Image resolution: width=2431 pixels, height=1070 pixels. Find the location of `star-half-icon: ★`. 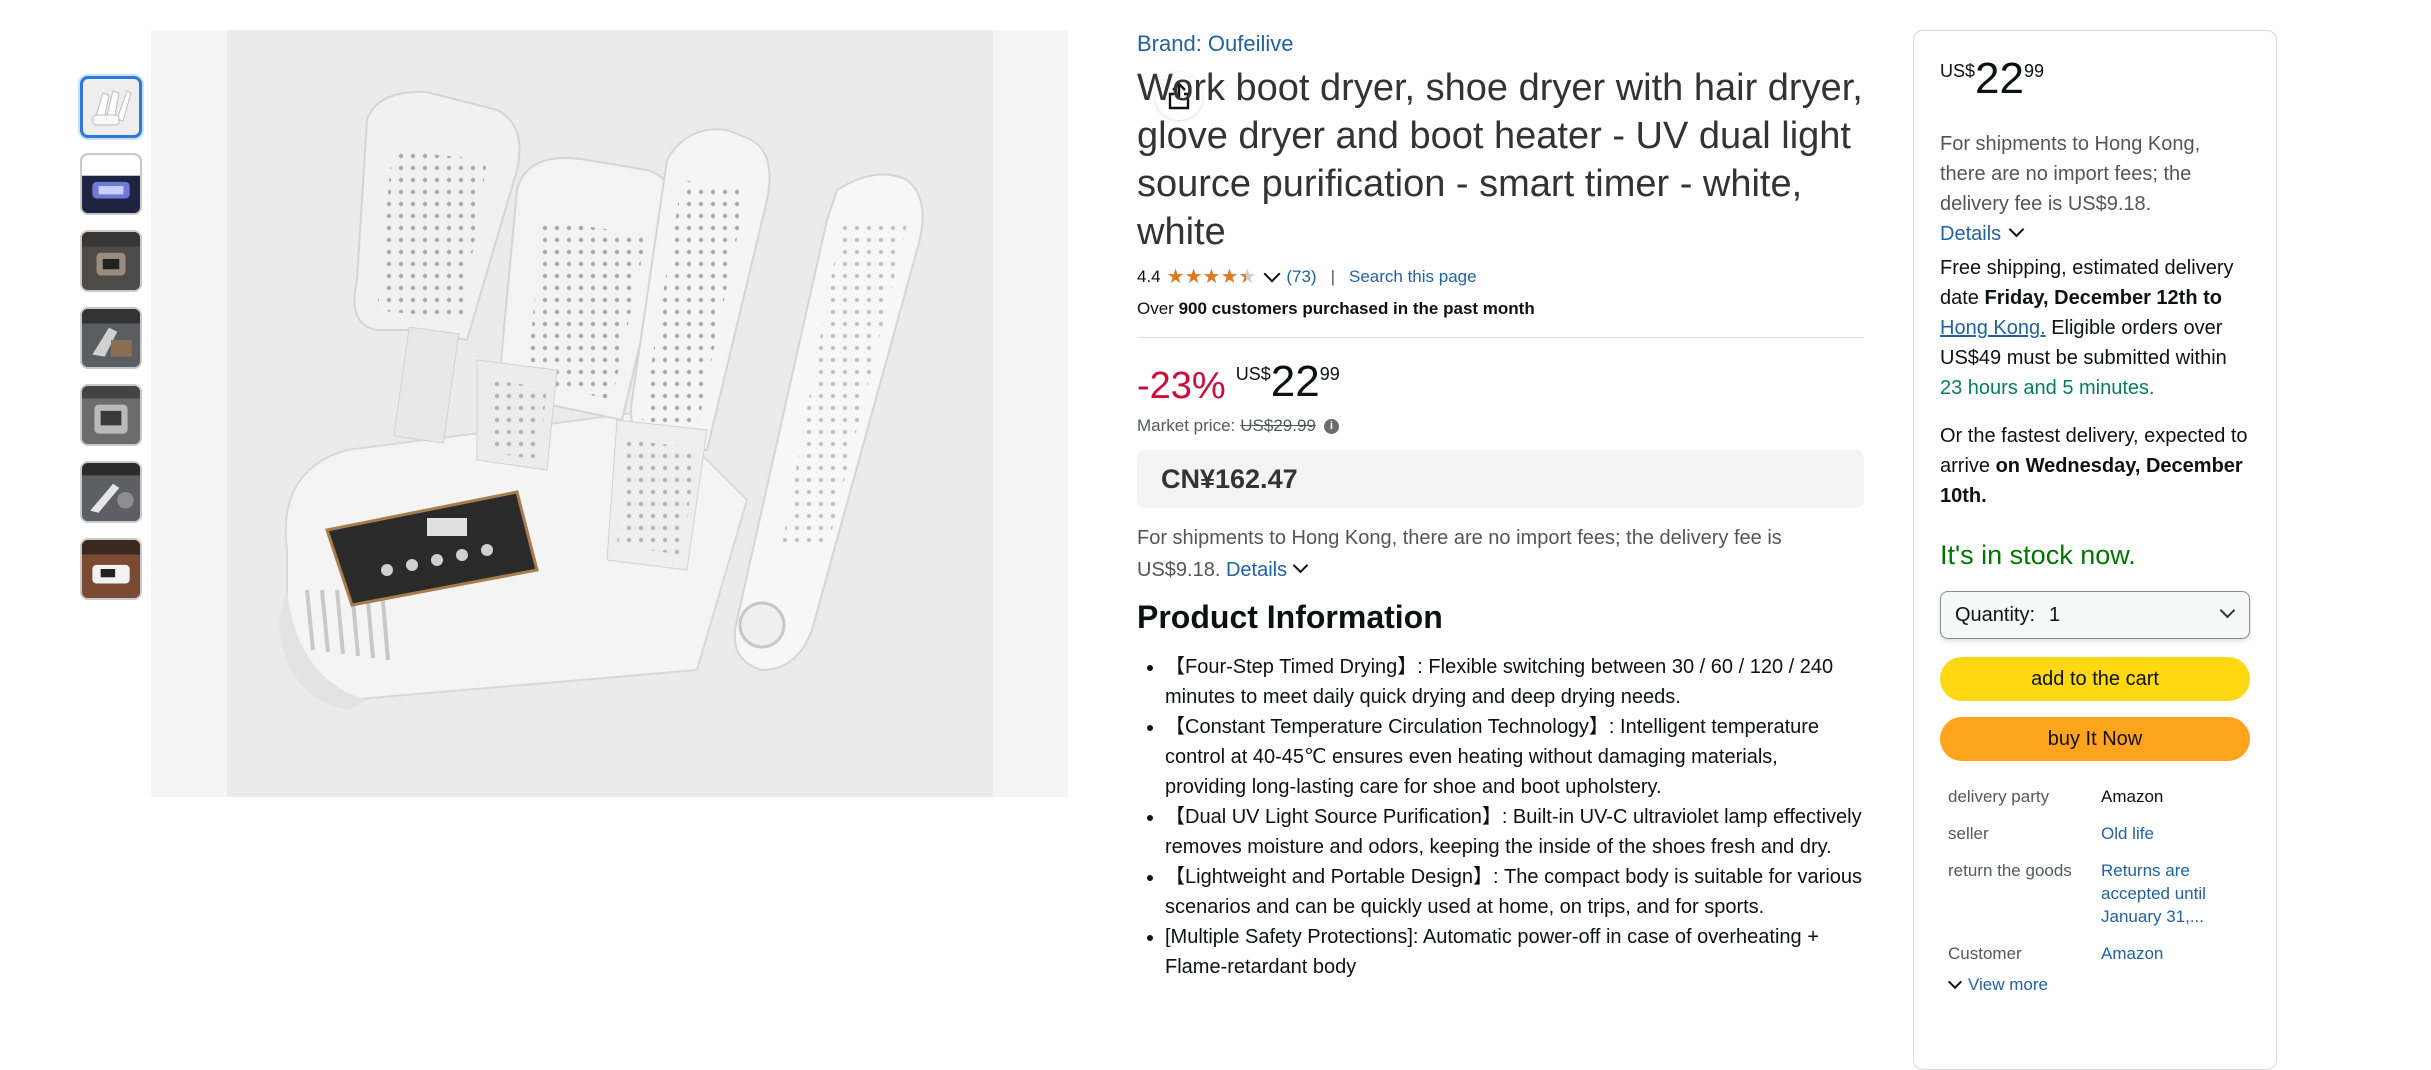

star-half-icon: ★ is located at coordinates (1247, 277).